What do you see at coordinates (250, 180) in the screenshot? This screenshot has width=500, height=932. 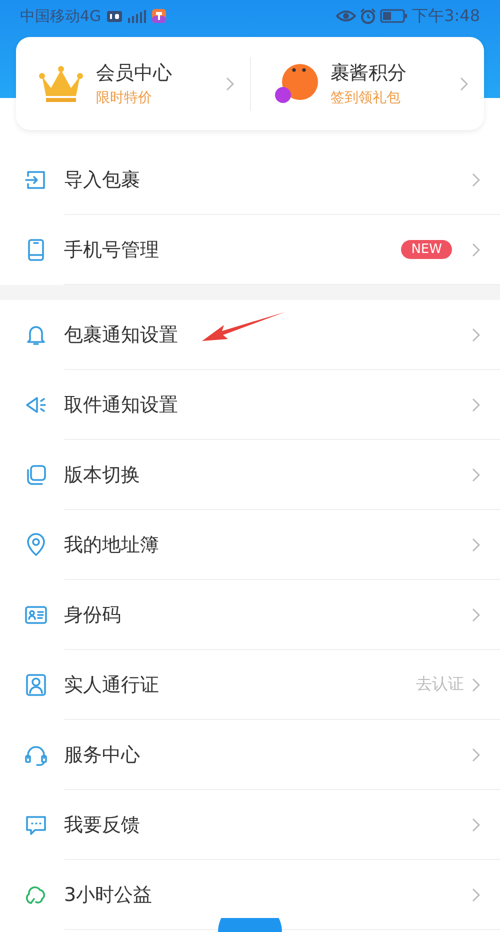 I see `menu-item: 导入包裹` at bounding box center [250, 180].